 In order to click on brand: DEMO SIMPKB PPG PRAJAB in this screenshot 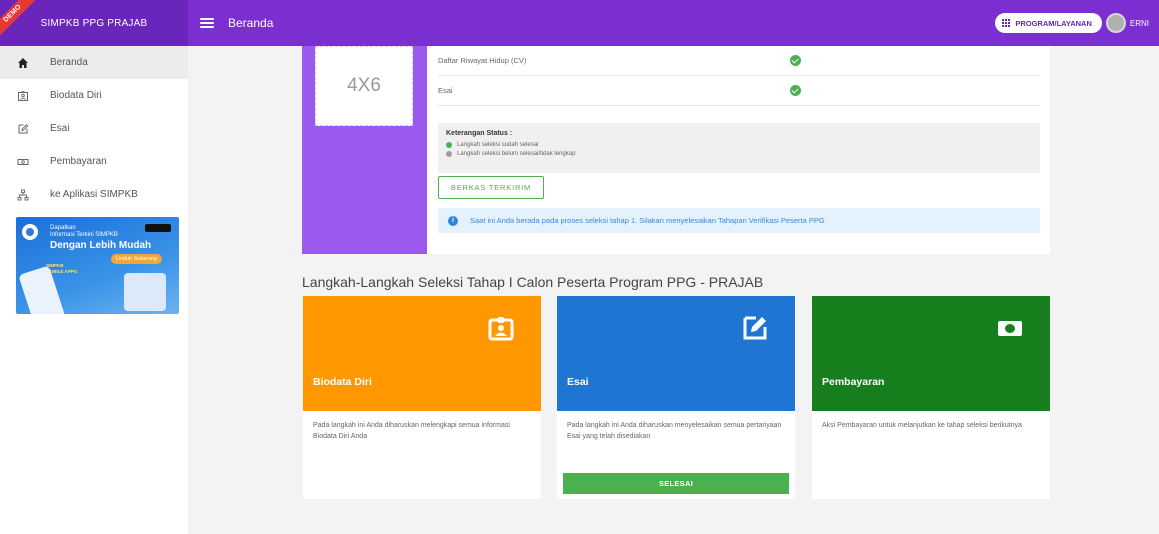, I will do `click(94, 23)`.